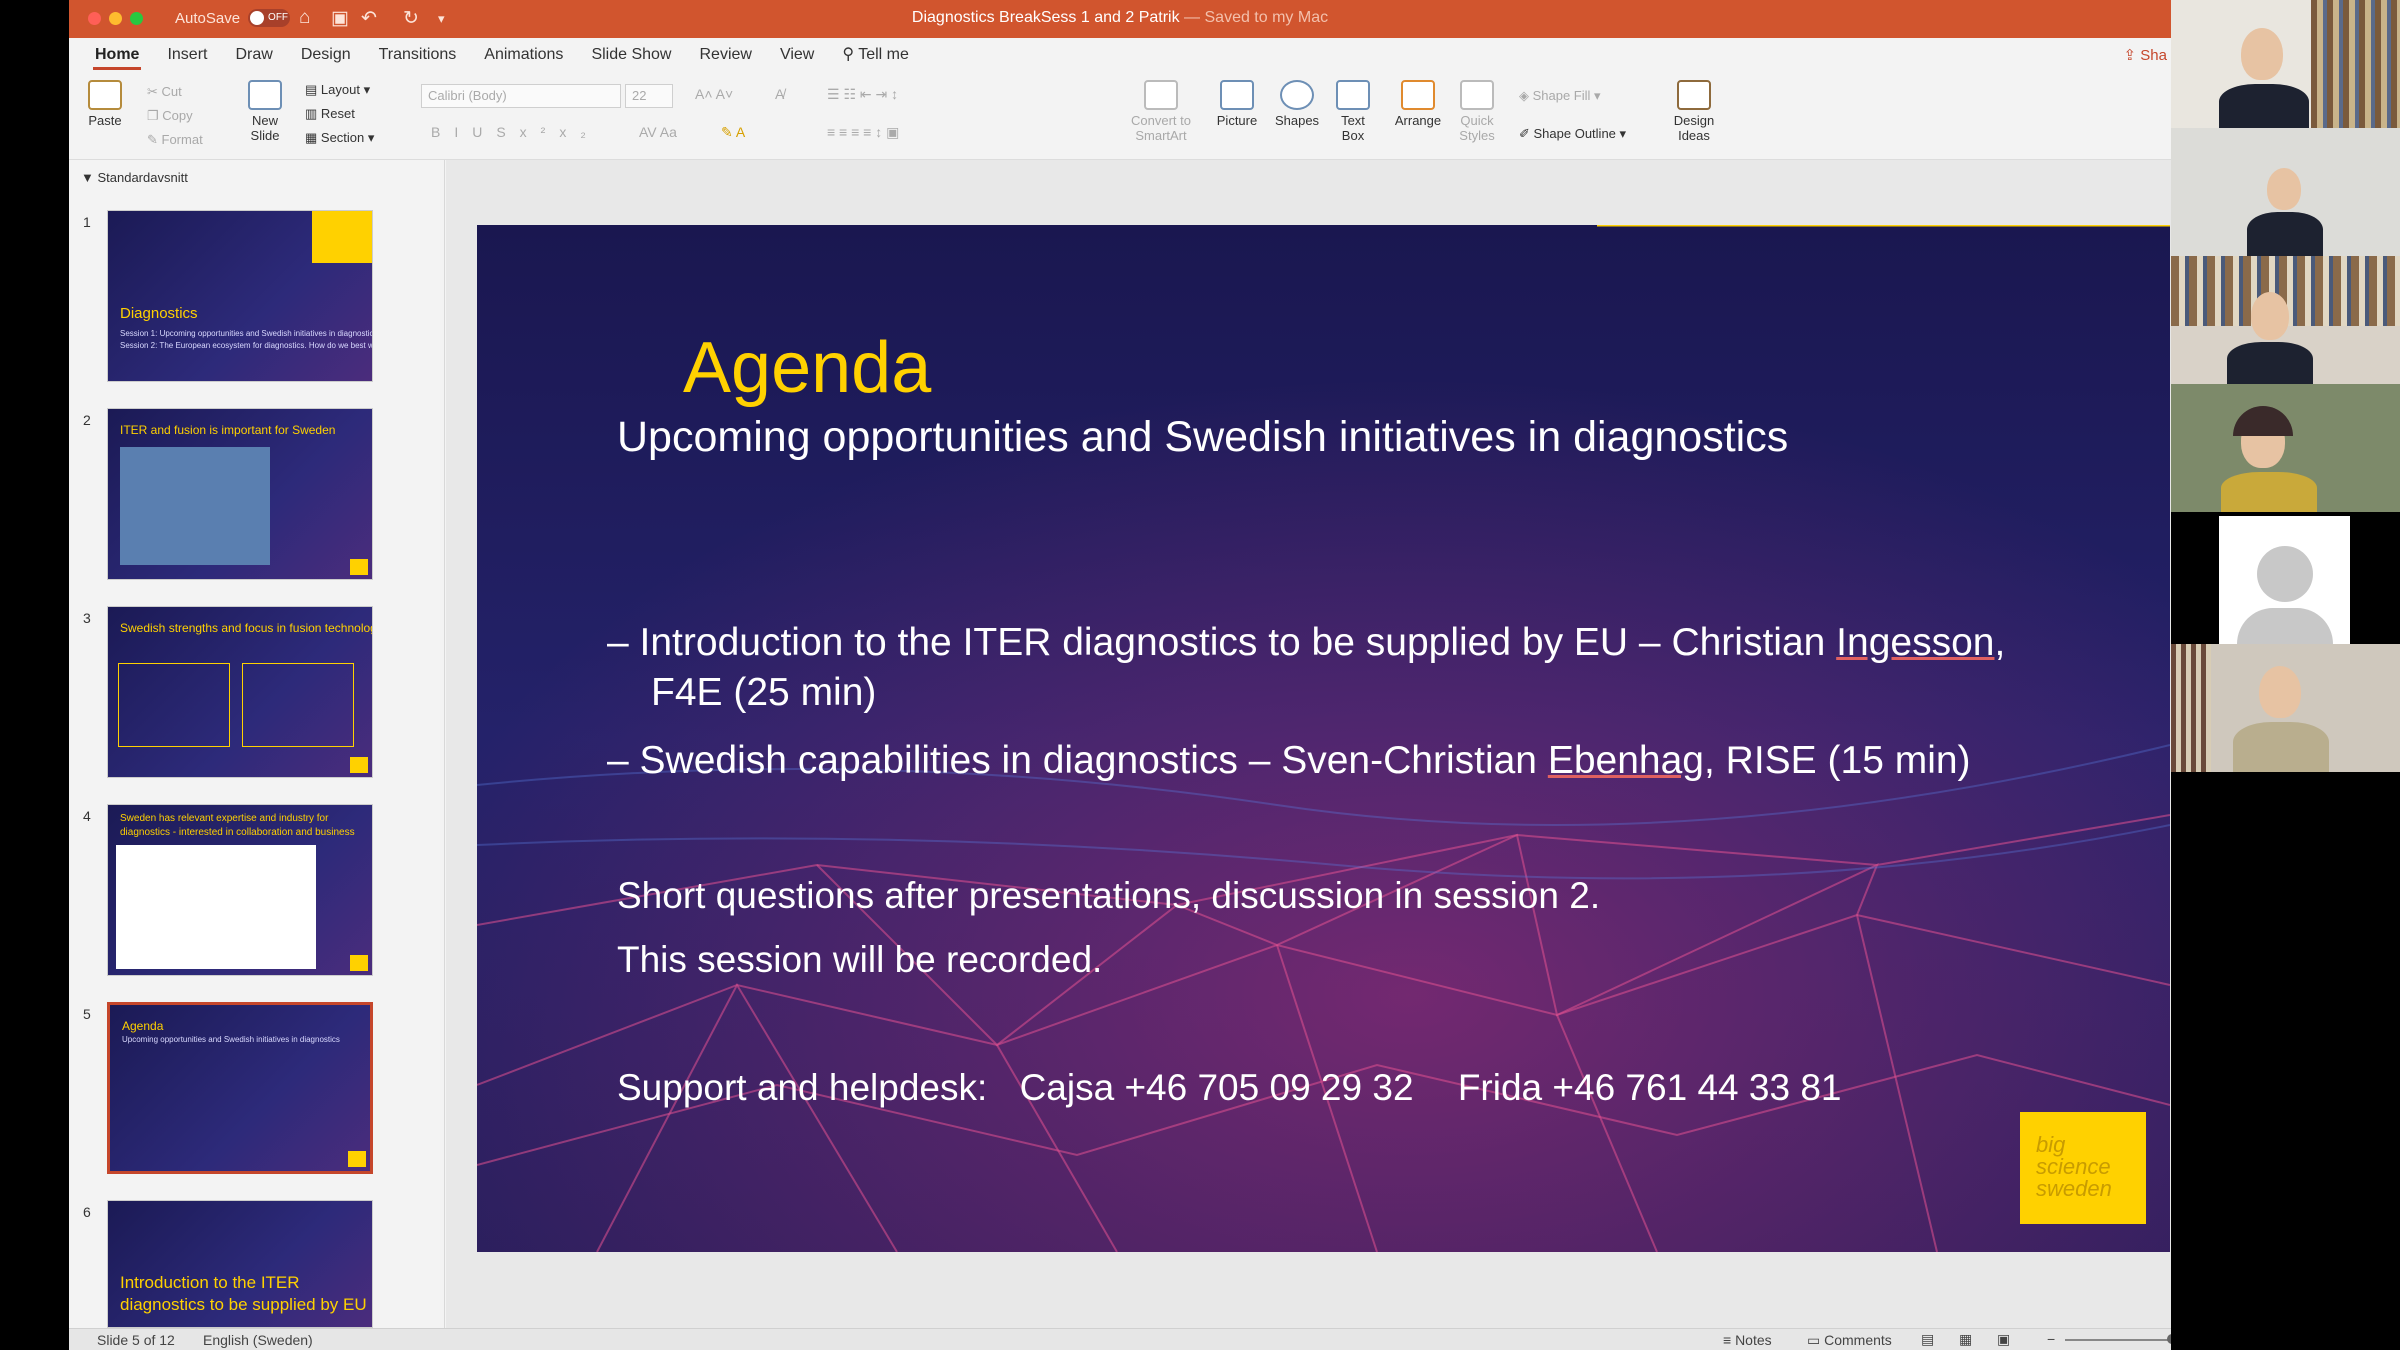 The width and height of the screenshot is (2400, 1350). What do you see at coordinates (164, 92) in the screenshot?
I see `cut-button: ✂ Cut` at bounding box center [164, 92].